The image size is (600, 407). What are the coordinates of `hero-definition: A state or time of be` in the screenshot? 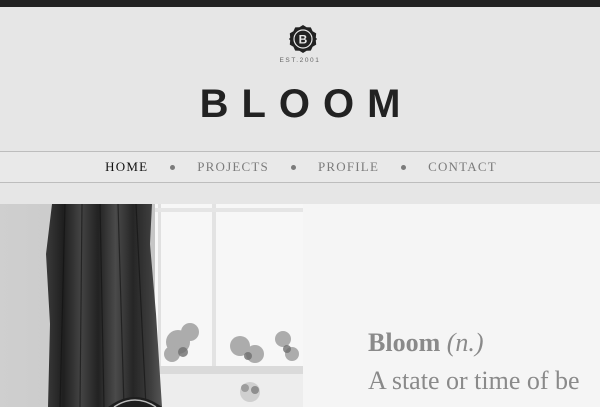 It's located at (474, 380).